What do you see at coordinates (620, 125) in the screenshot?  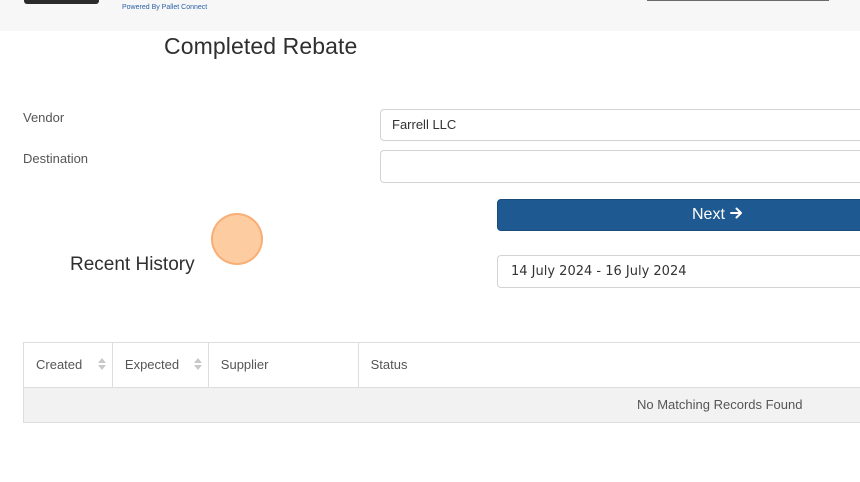 I see `vendor-field: Farrell LLC` at bounding box center [620, 125].